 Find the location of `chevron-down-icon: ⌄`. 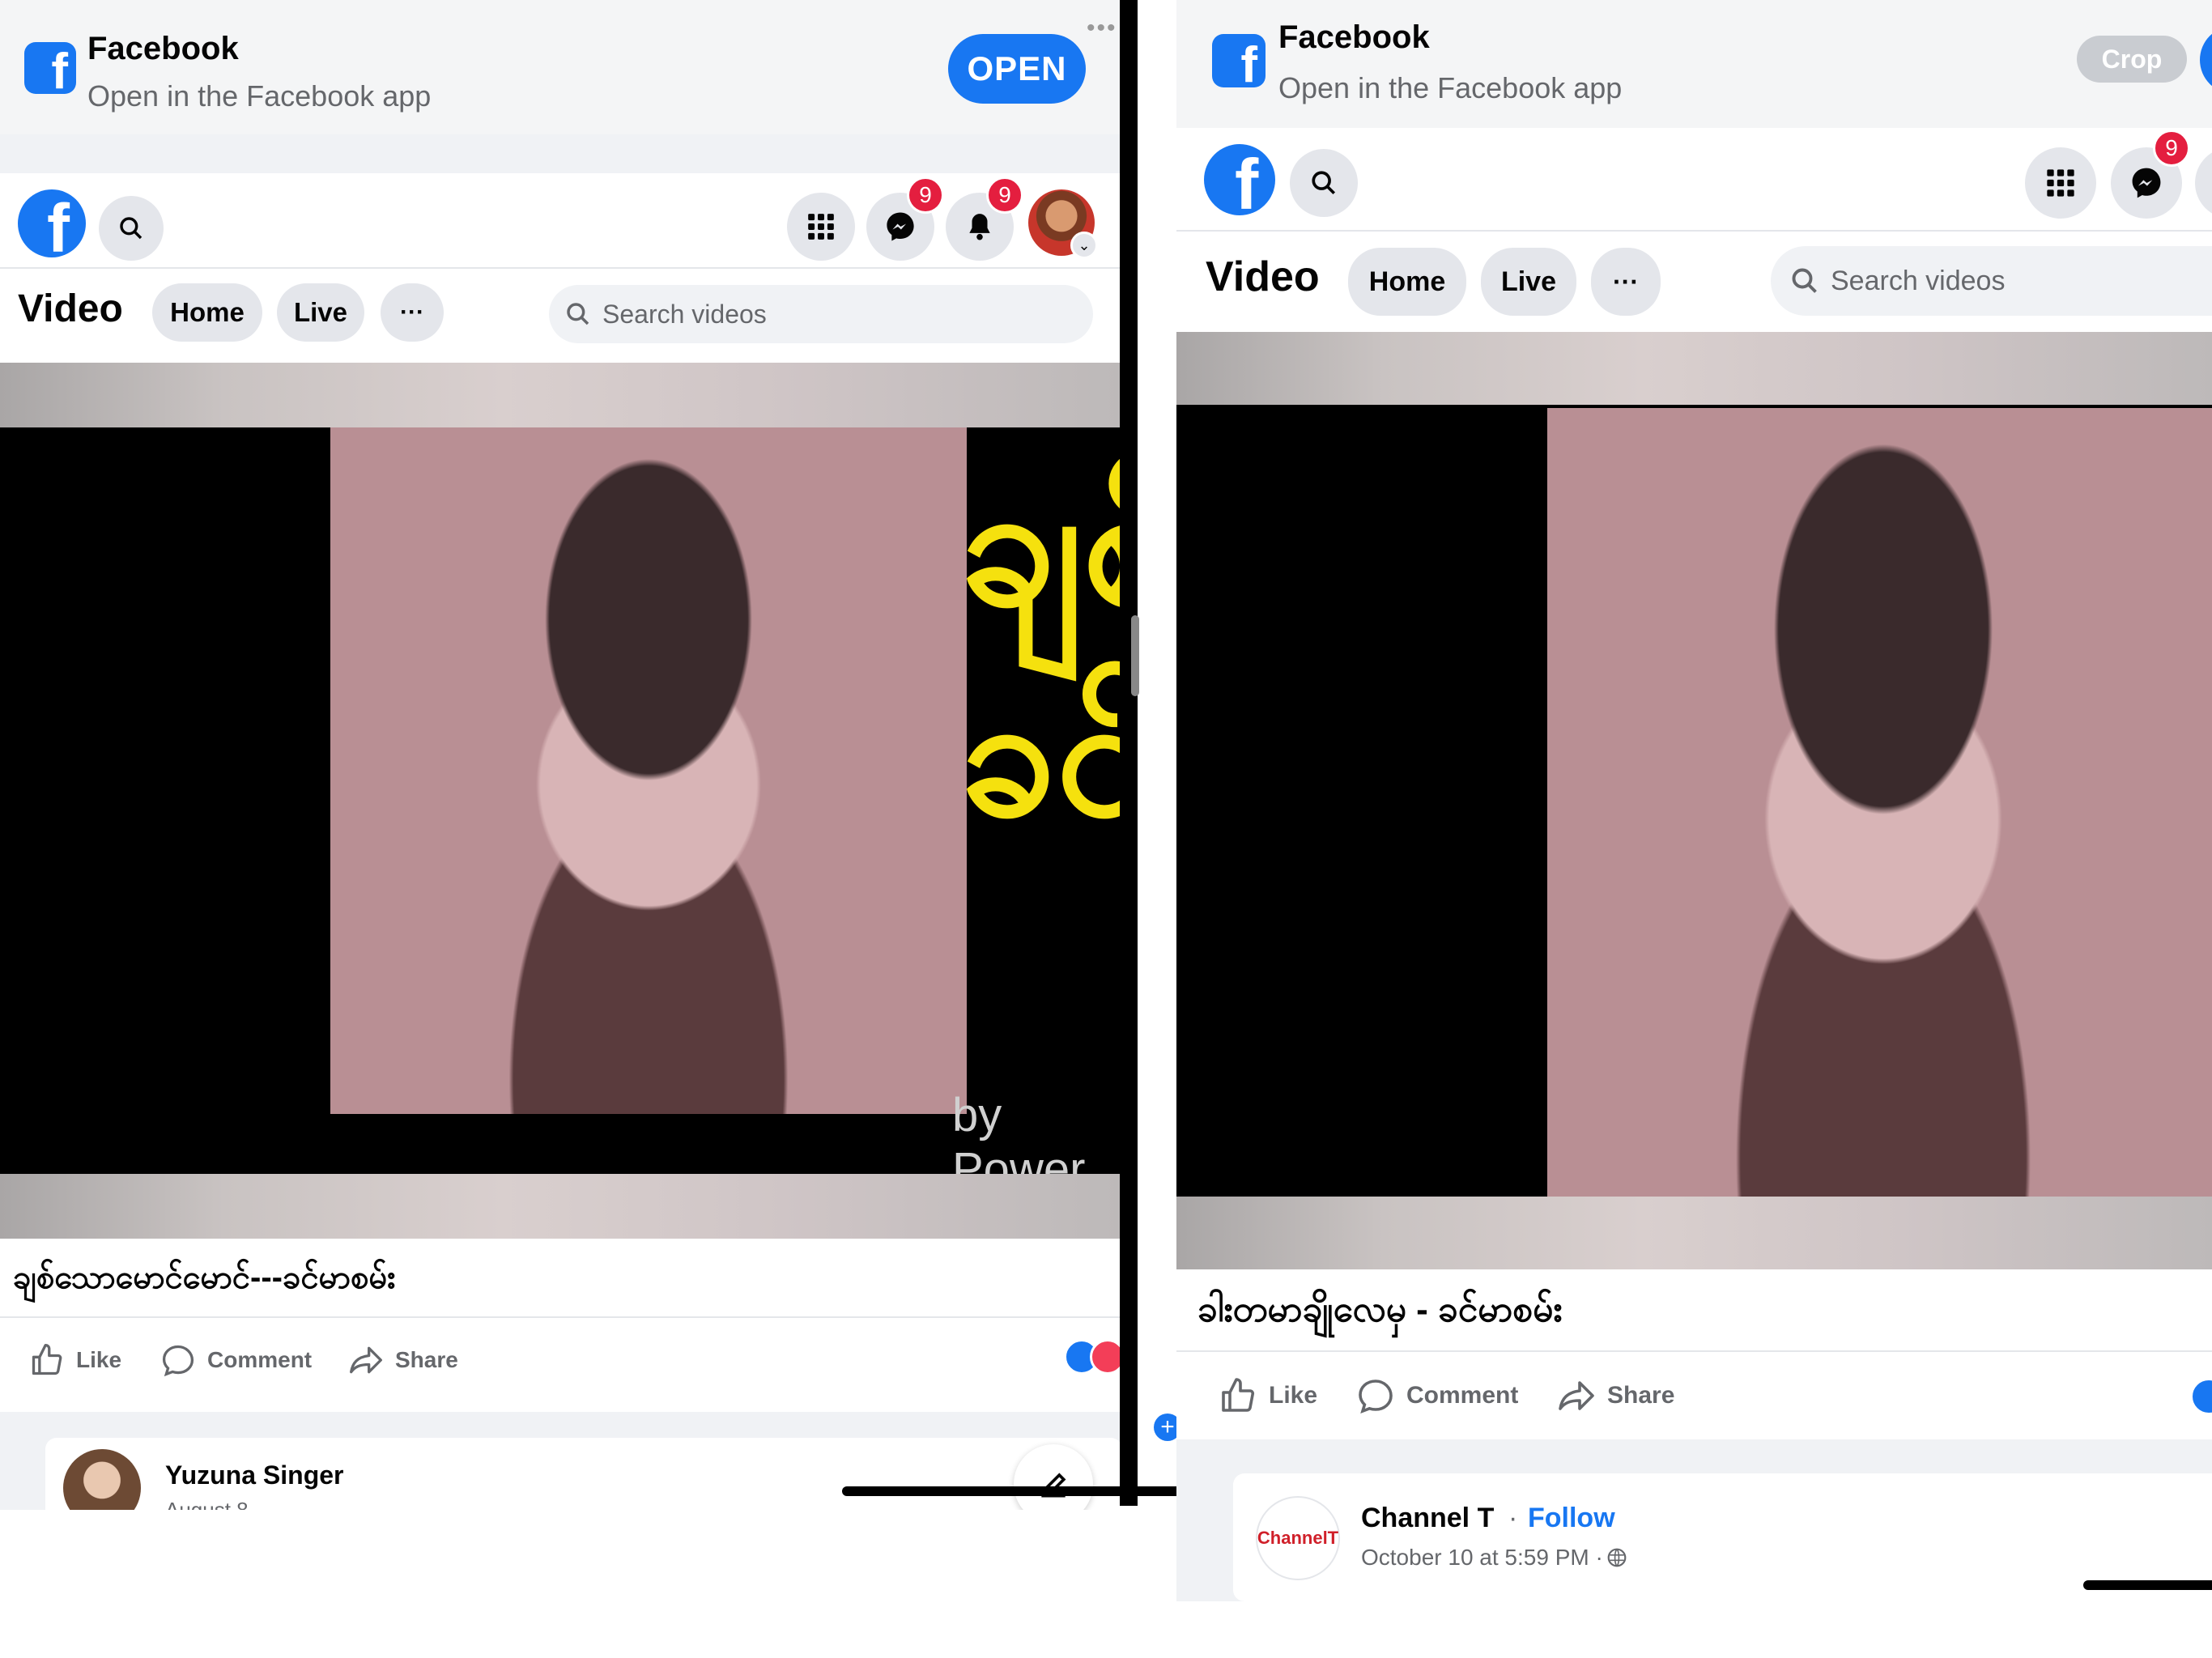

chevron-down-icon: ⌄ is located at coordinates (1084, 245).